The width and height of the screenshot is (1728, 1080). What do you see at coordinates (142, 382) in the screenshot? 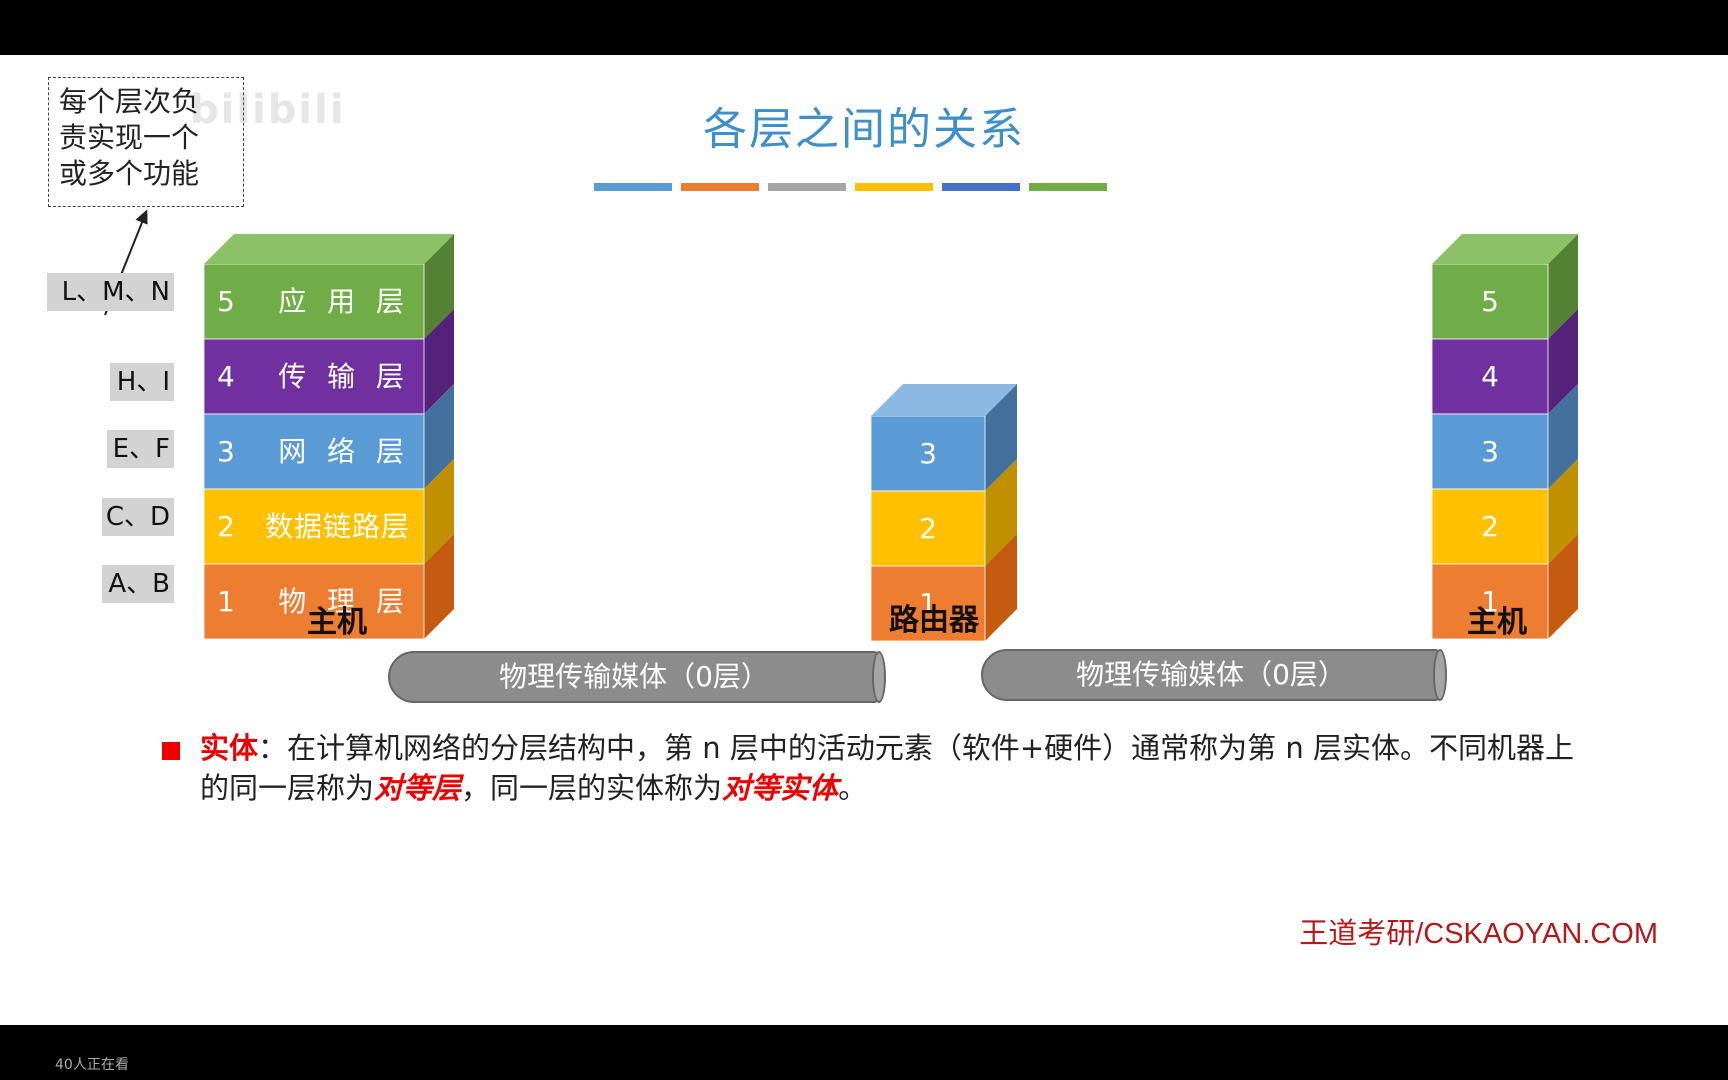
I see `side-label: H、I` at bounding box center [142, 382].